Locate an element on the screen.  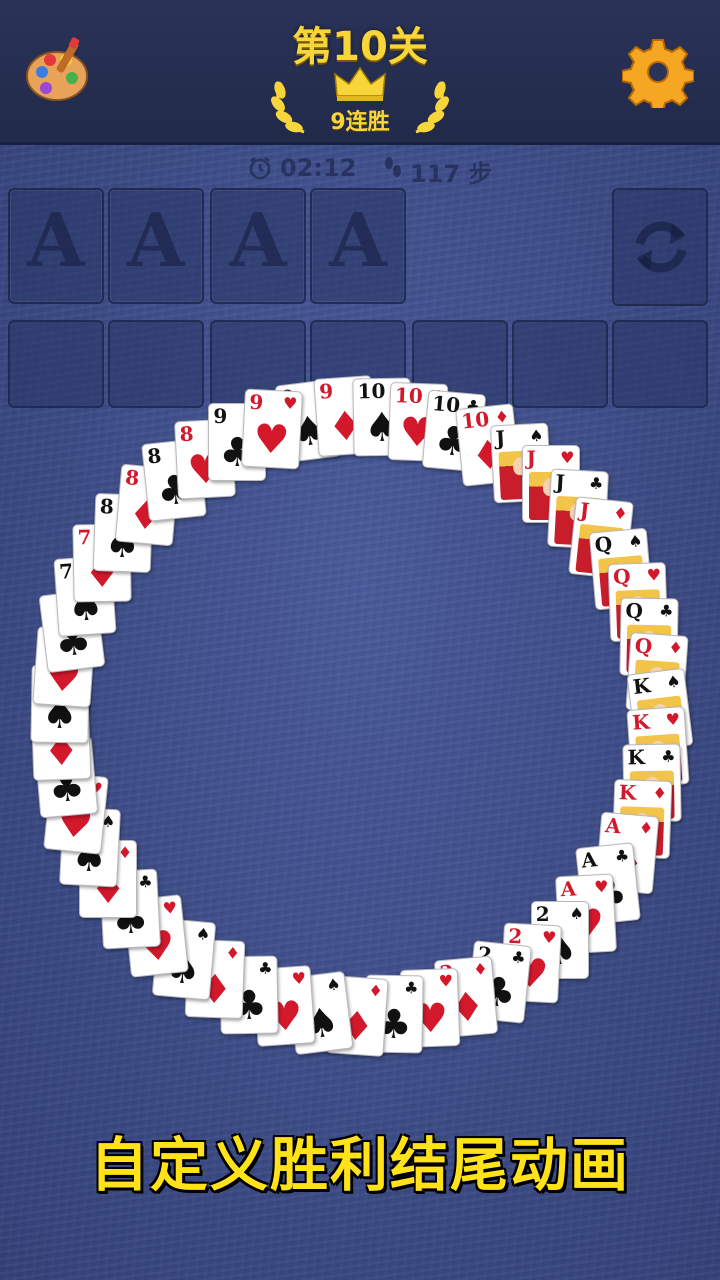
card-pip-icon: ♥ is located at coordinates (271, 440).